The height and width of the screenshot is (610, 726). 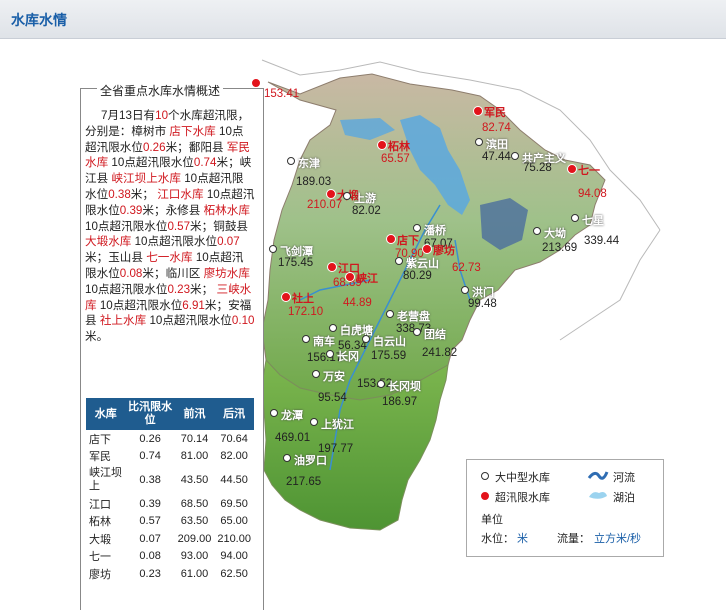 What do you see at coordinates (598, 495) in the screenshot?
I see `lake-icon` at bounding box center [598, 495].